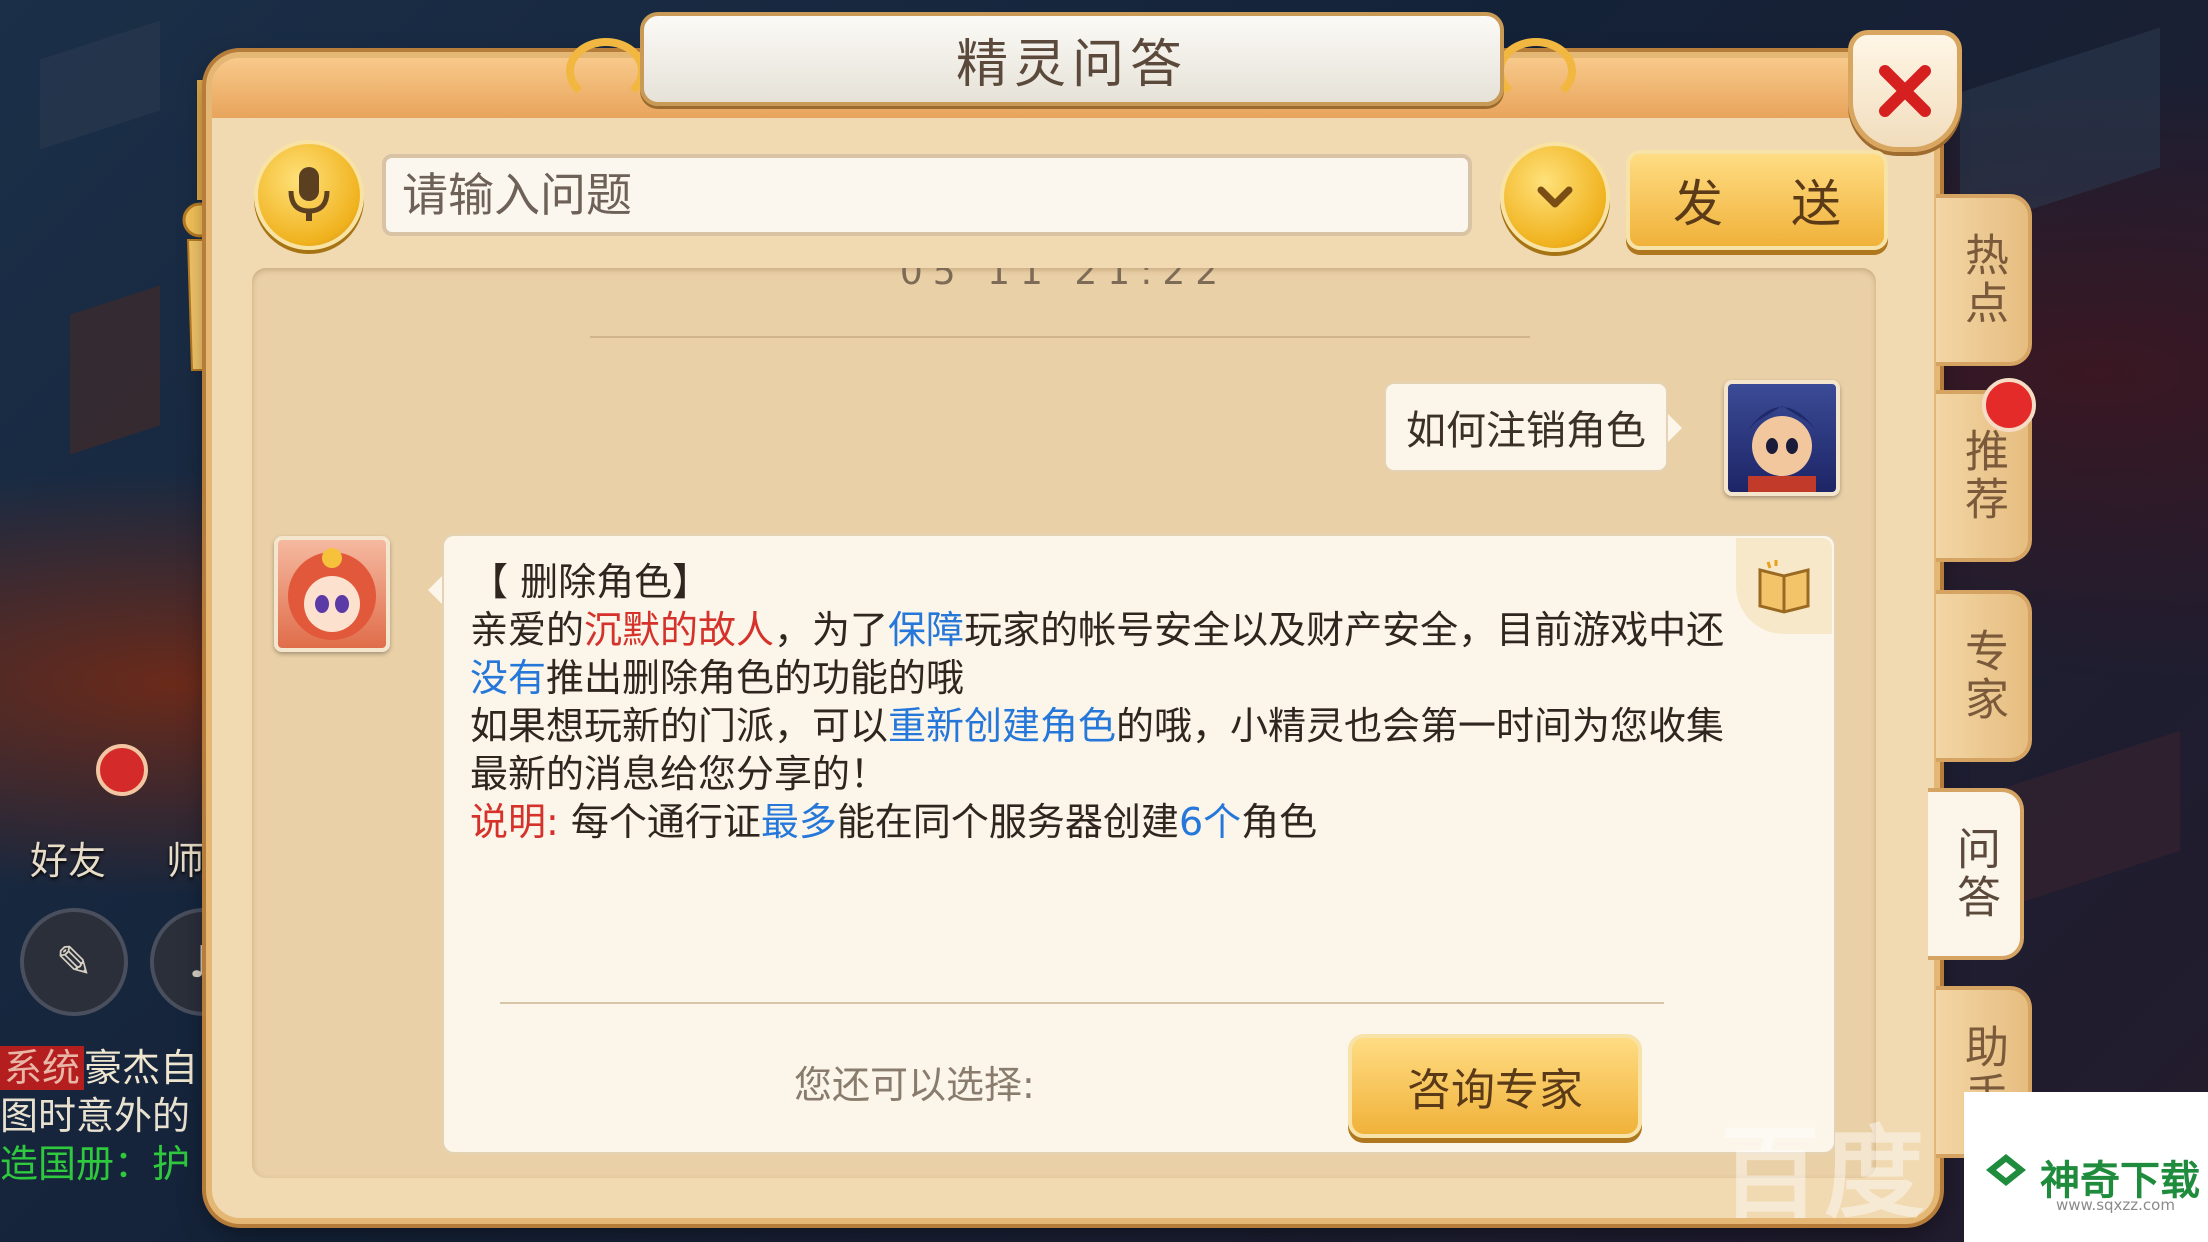  What do you see at coordinates (1210, 822) in the screenshot?
I see `highlight-keyword: 6个` at bounding box center [1210, 822].